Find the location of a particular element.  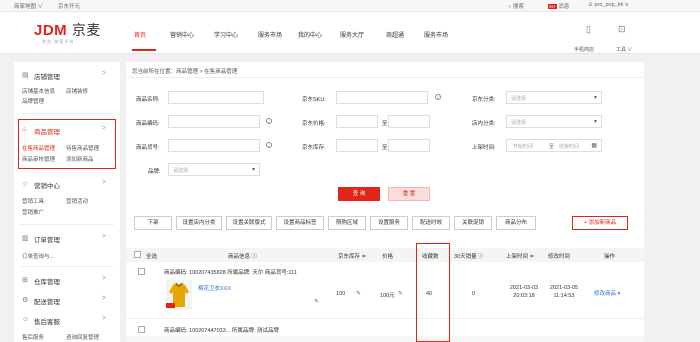

delivery-time-button: 配送时效 is located at coordinates (431, 223).